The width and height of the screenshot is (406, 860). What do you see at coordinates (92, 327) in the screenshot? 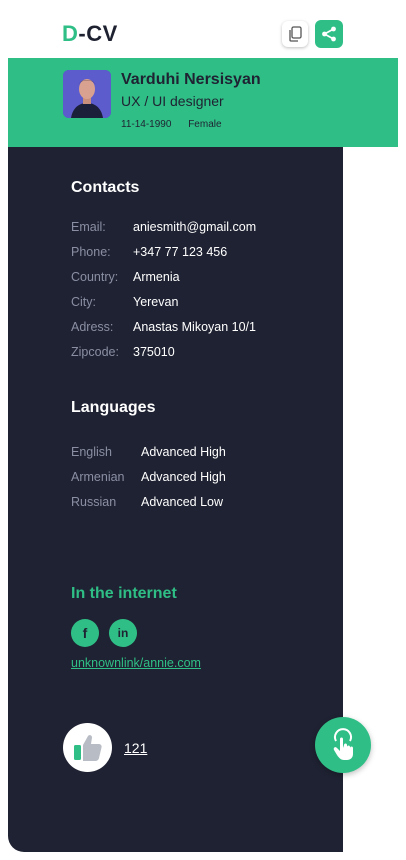
I see `contact-label: Adress:` at bounding box center [92, 327].